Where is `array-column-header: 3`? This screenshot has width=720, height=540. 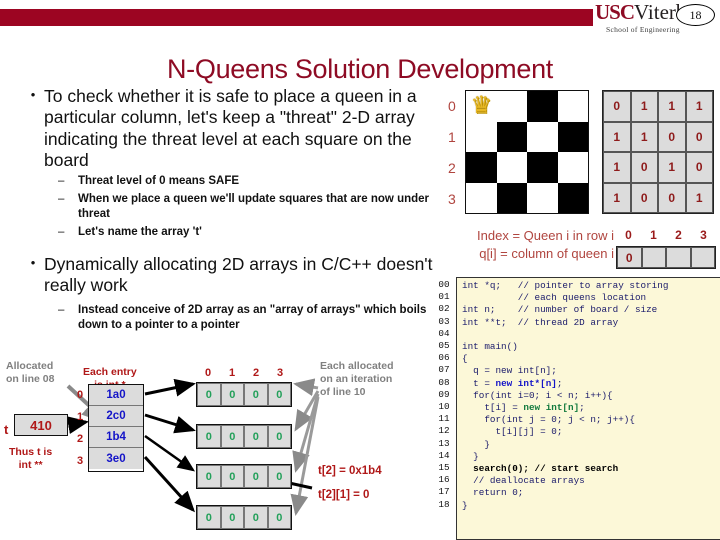
array-column-header: 3 is located at coordinates (280, 373).